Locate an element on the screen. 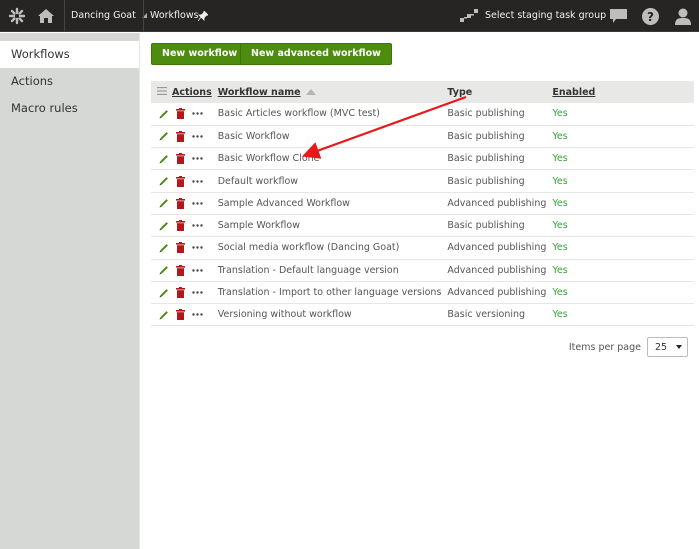  new-advanced-workflow-button: New advanced workflow is located at coordinates (316, 54).